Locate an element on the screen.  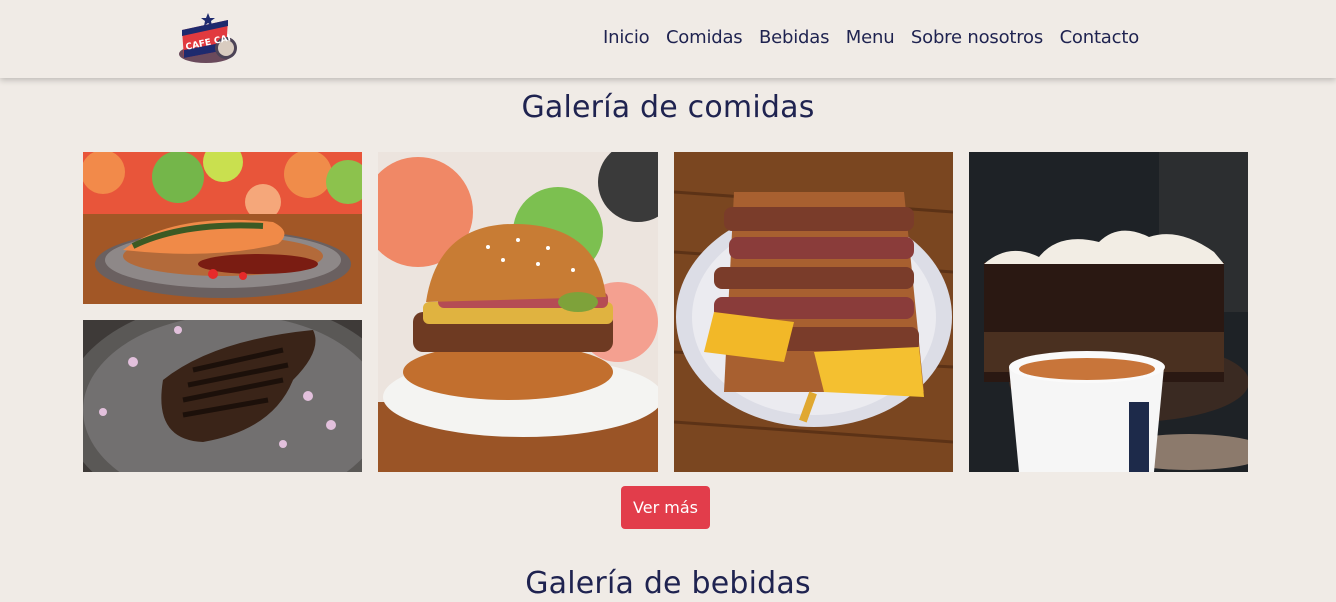
nav-bebidas: Bebidas is located at coordinates (794, 37).